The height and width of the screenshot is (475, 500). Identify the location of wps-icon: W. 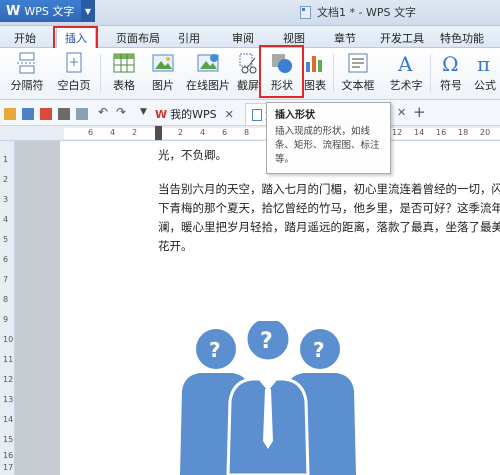
(161, 114).